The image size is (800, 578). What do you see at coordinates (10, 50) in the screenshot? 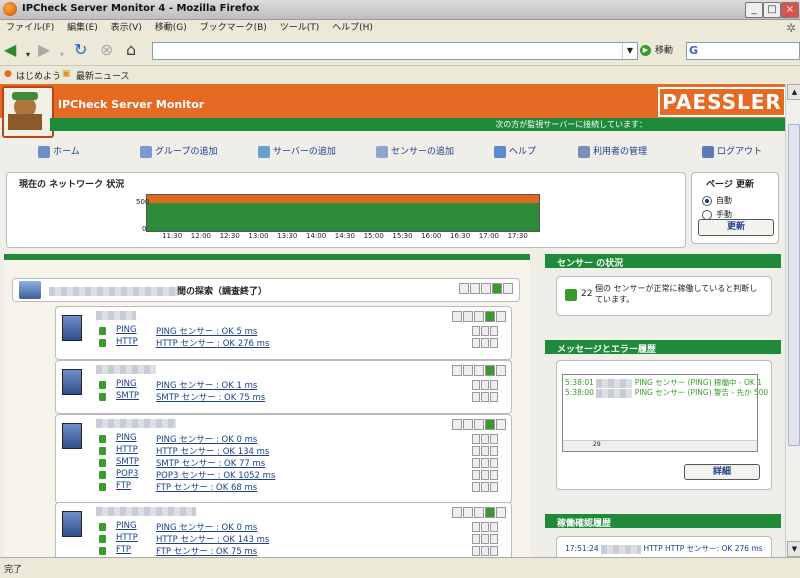
I see `back-icon: ◀` at bounding box center [10, 50].